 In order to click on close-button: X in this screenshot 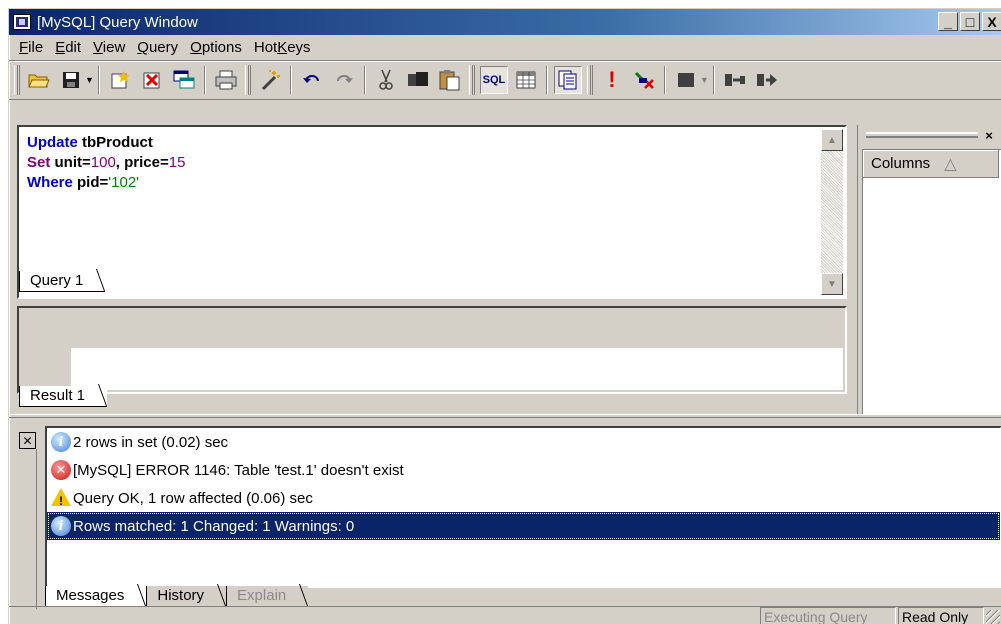, I will do `click(991, 21)`.